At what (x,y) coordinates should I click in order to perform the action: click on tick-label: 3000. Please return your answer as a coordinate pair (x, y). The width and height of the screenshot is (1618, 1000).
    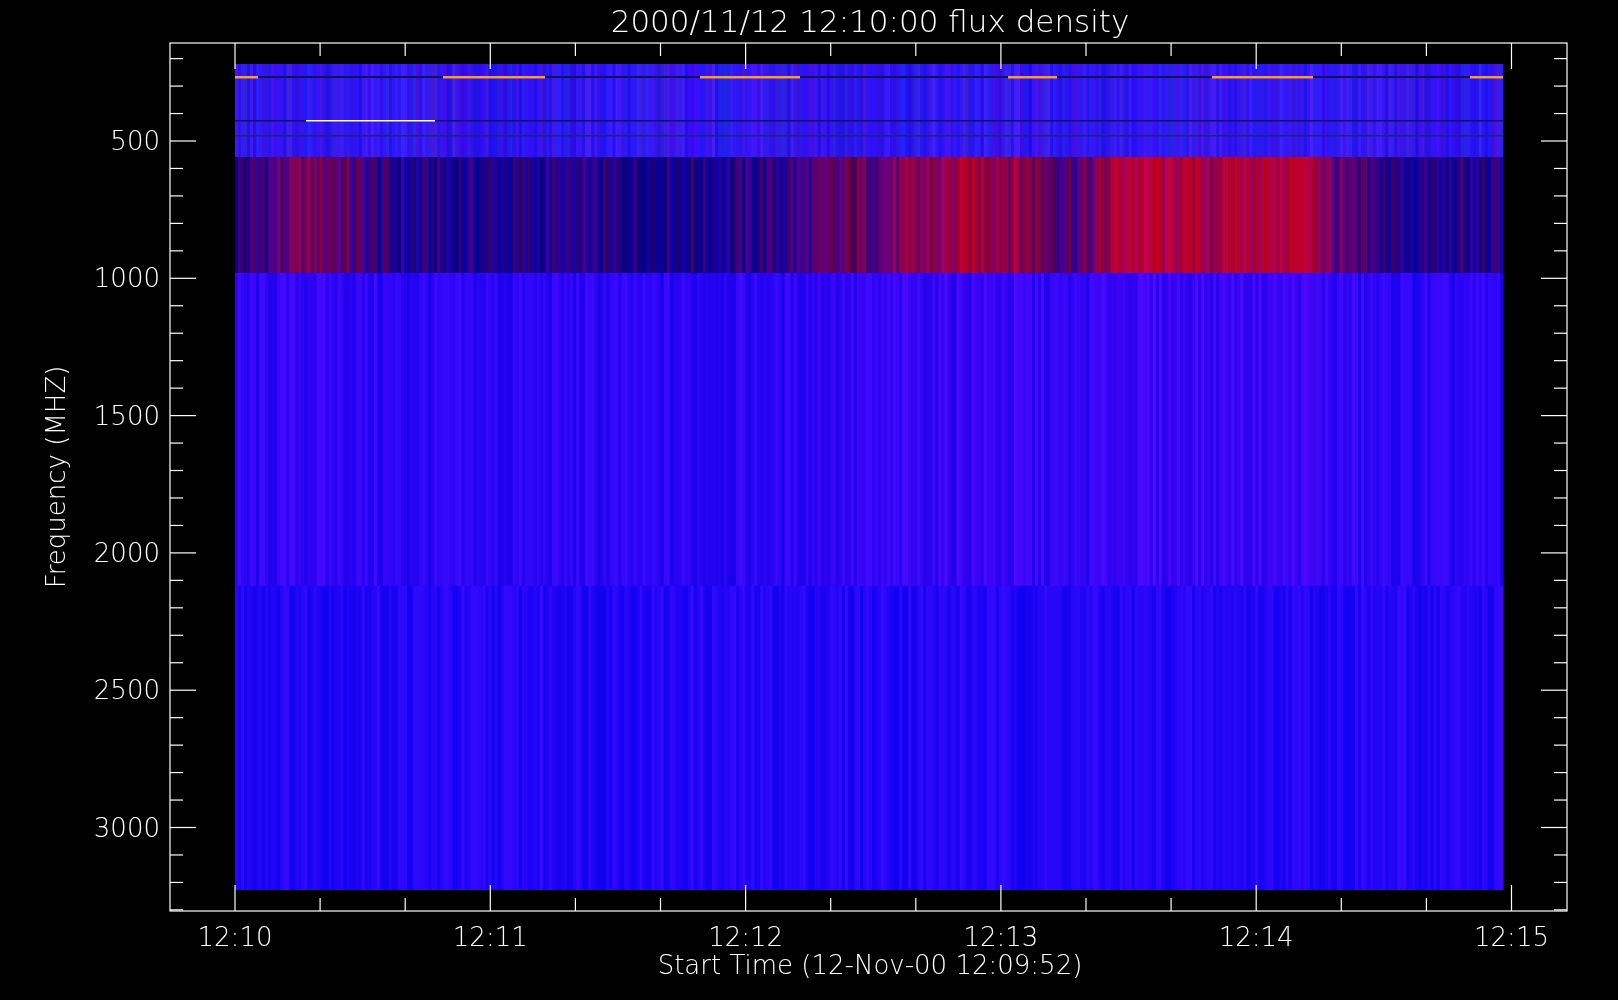
    Looking at the image, I should click on (126, 827).